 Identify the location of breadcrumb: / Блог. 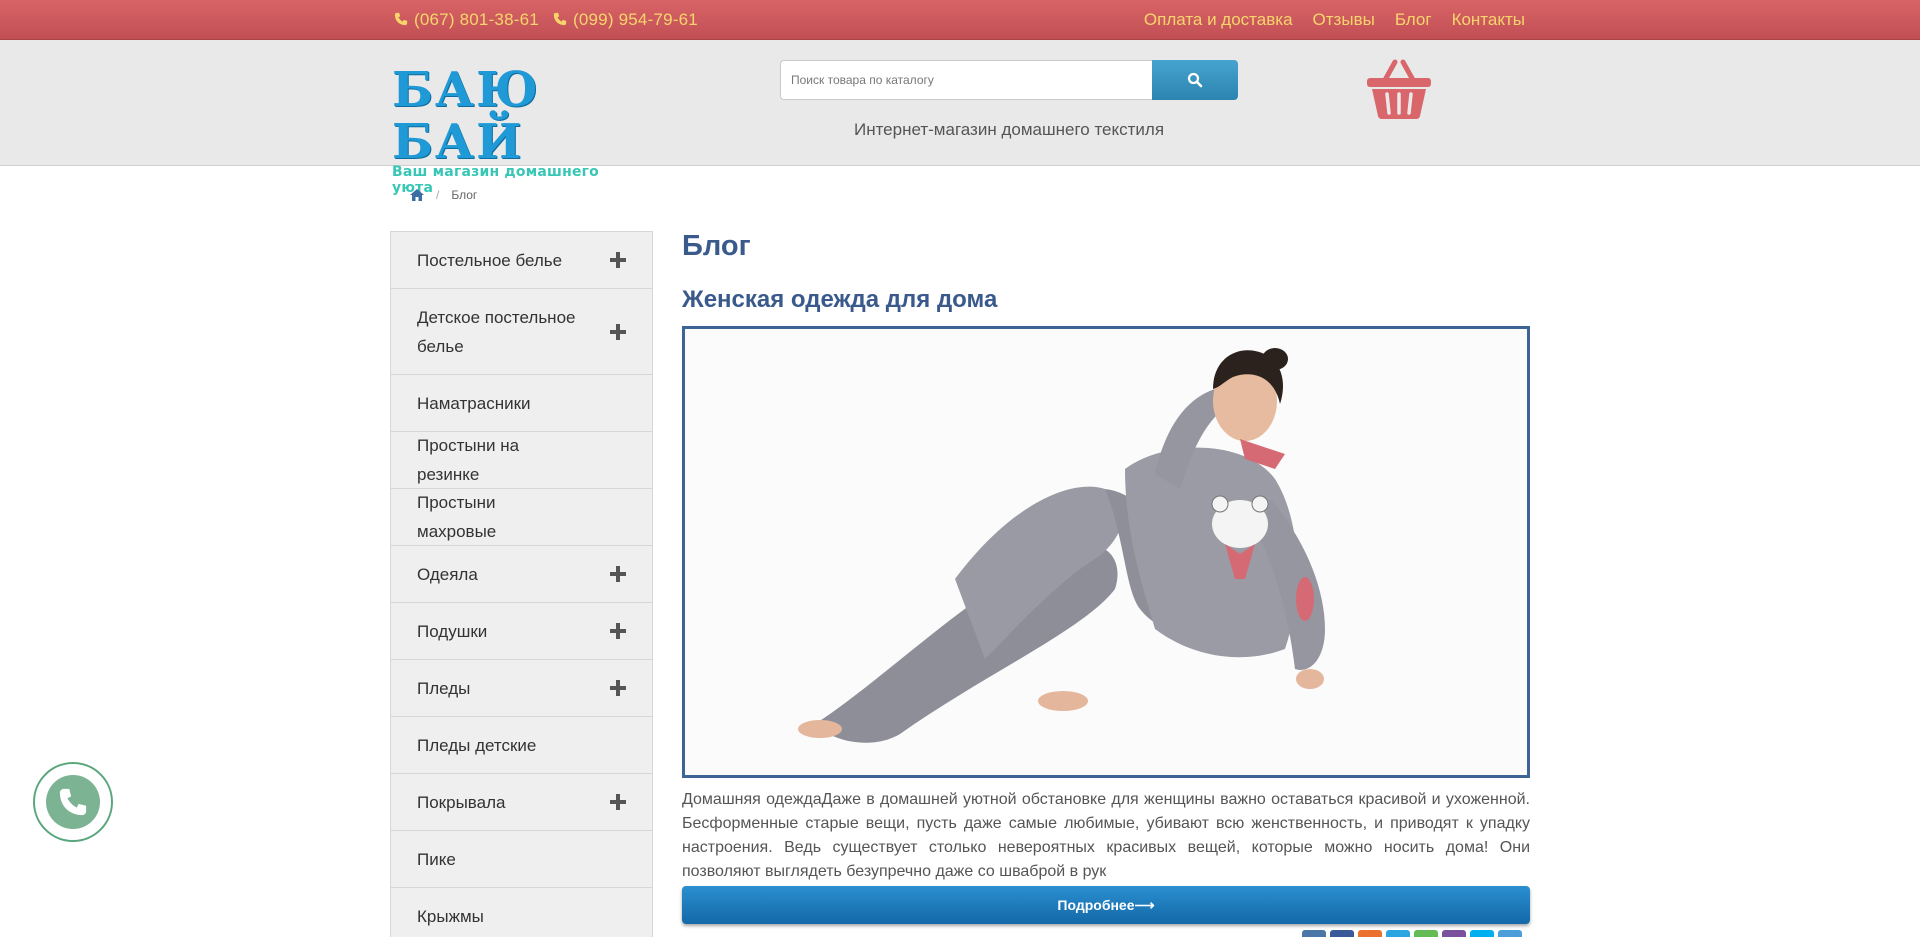
(443, 195).